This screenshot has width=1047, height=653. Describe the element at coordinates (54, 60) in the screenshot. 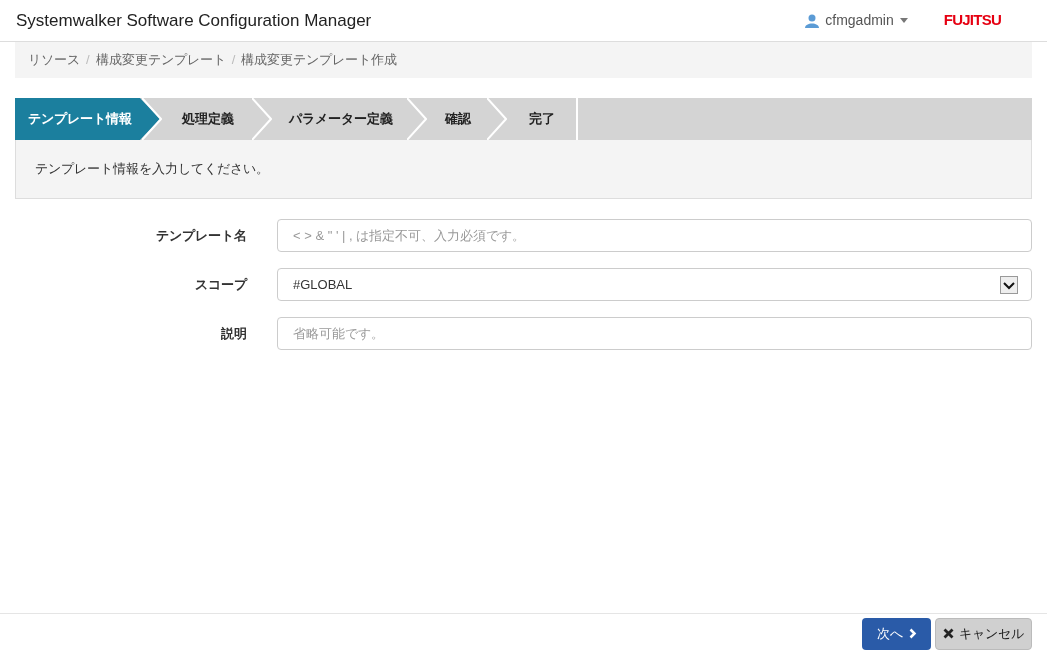

I see `breadcrumb-item: リソース` at that location.